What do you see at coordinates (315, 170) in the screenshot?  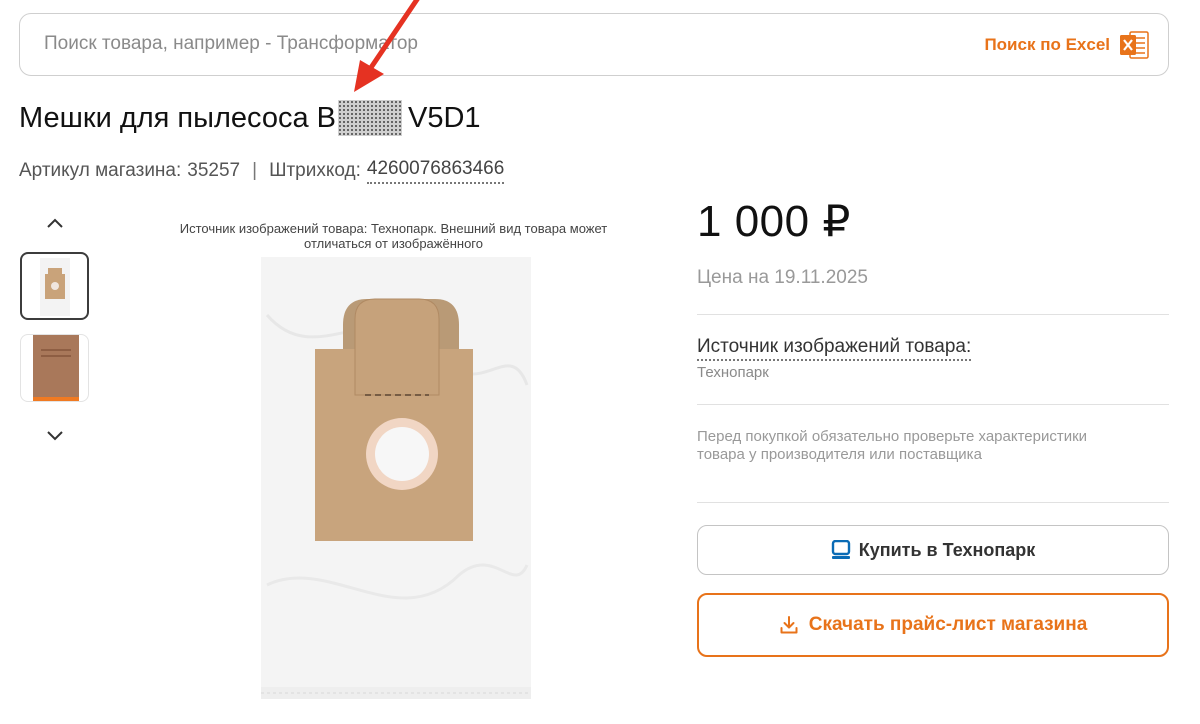 I see `barcode-label: Штрихкод:` at bounding box center [315, 170].